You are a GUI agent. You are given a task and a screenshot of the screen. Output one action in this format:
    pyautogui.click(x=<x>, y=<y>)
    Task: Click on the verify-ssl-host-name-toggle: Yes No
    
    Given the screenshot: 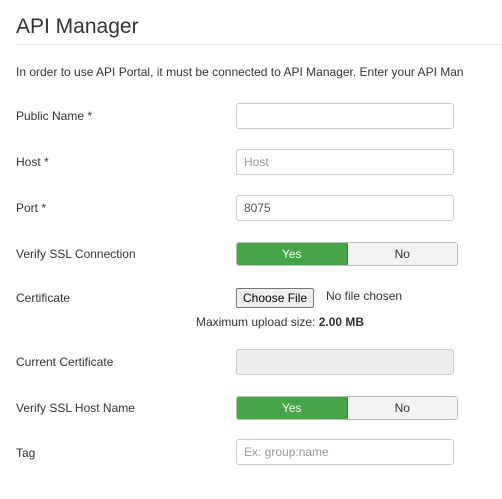 What is the action you would take?
    pyautogui.click(x=347, y=408)
    